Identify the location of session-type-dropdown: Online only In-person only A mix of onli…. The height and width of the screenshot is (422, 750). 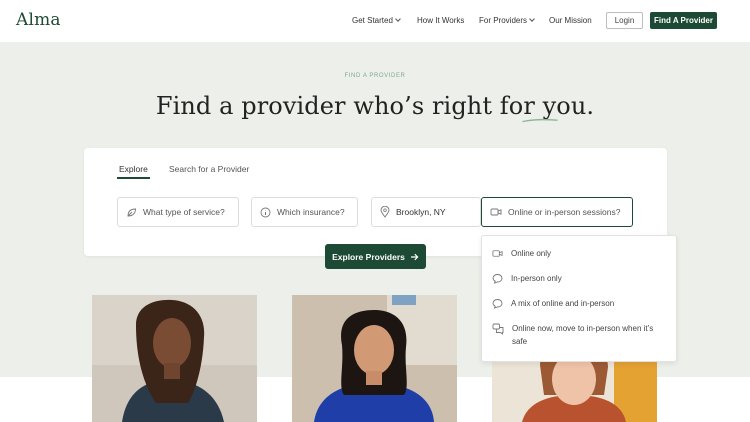
(579, 298).